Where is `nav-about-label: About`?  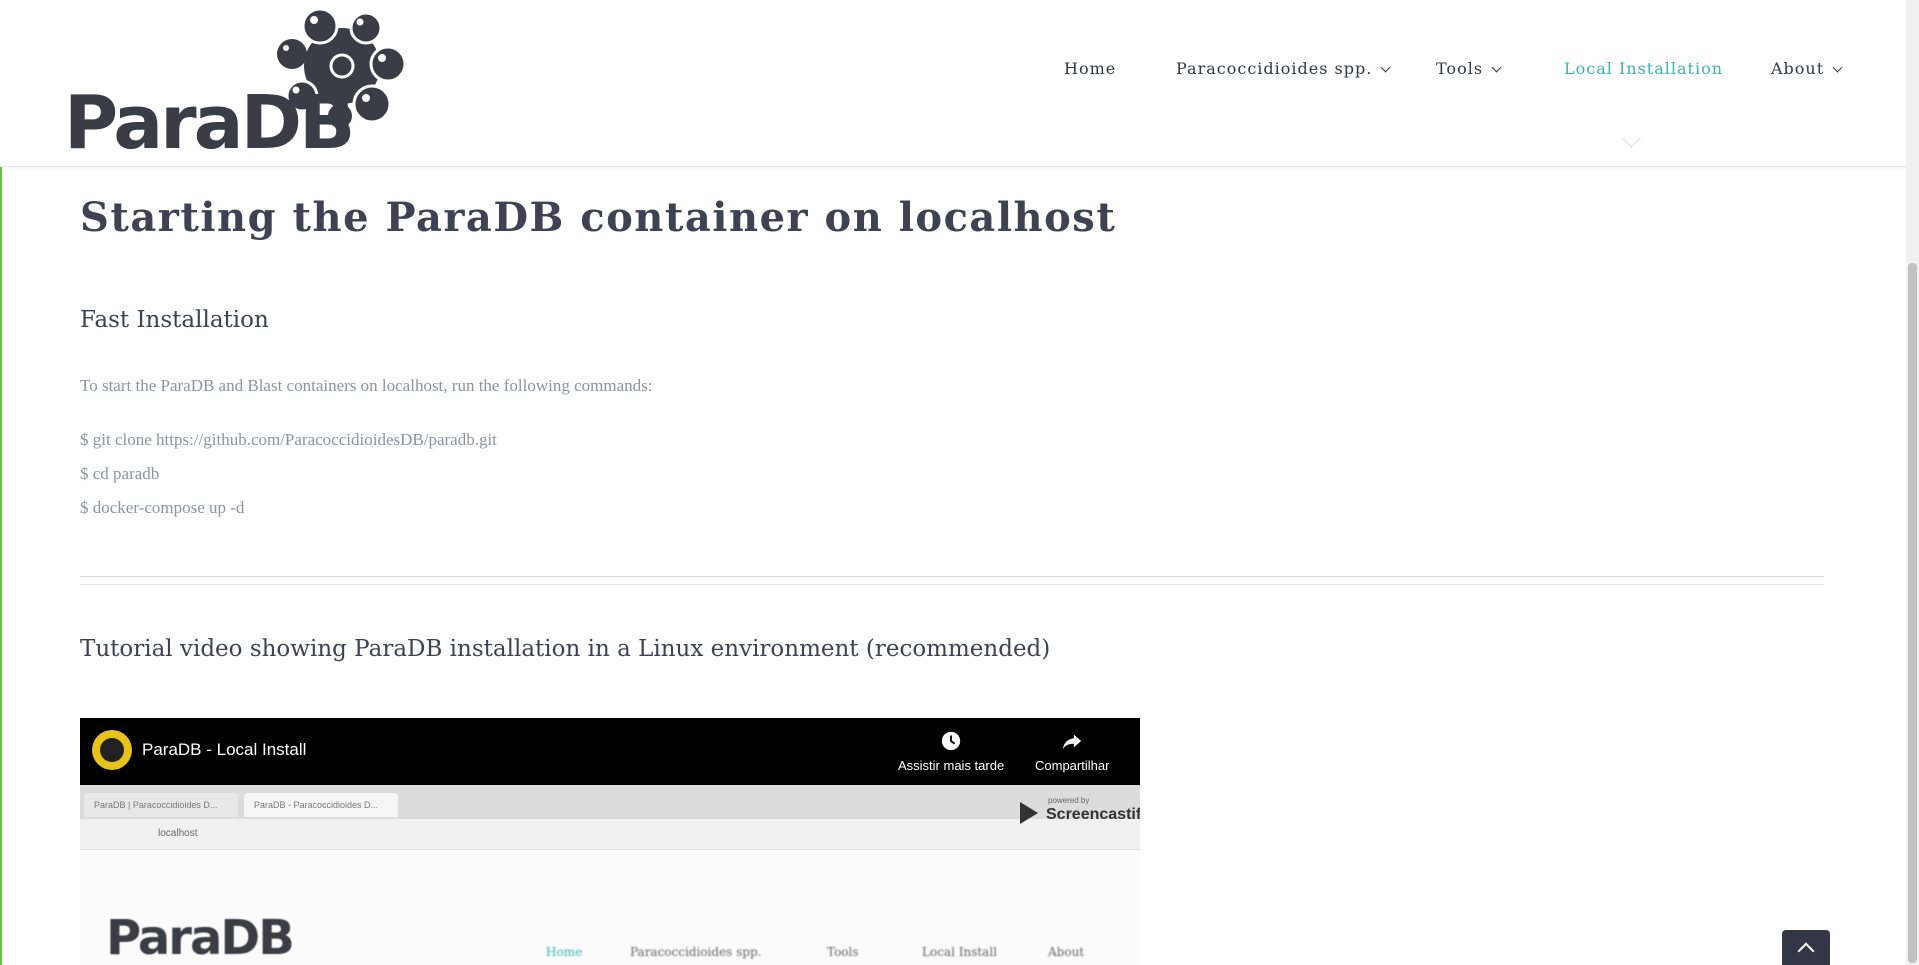
nav-about-label: About is located at coordinates (1798, 68).